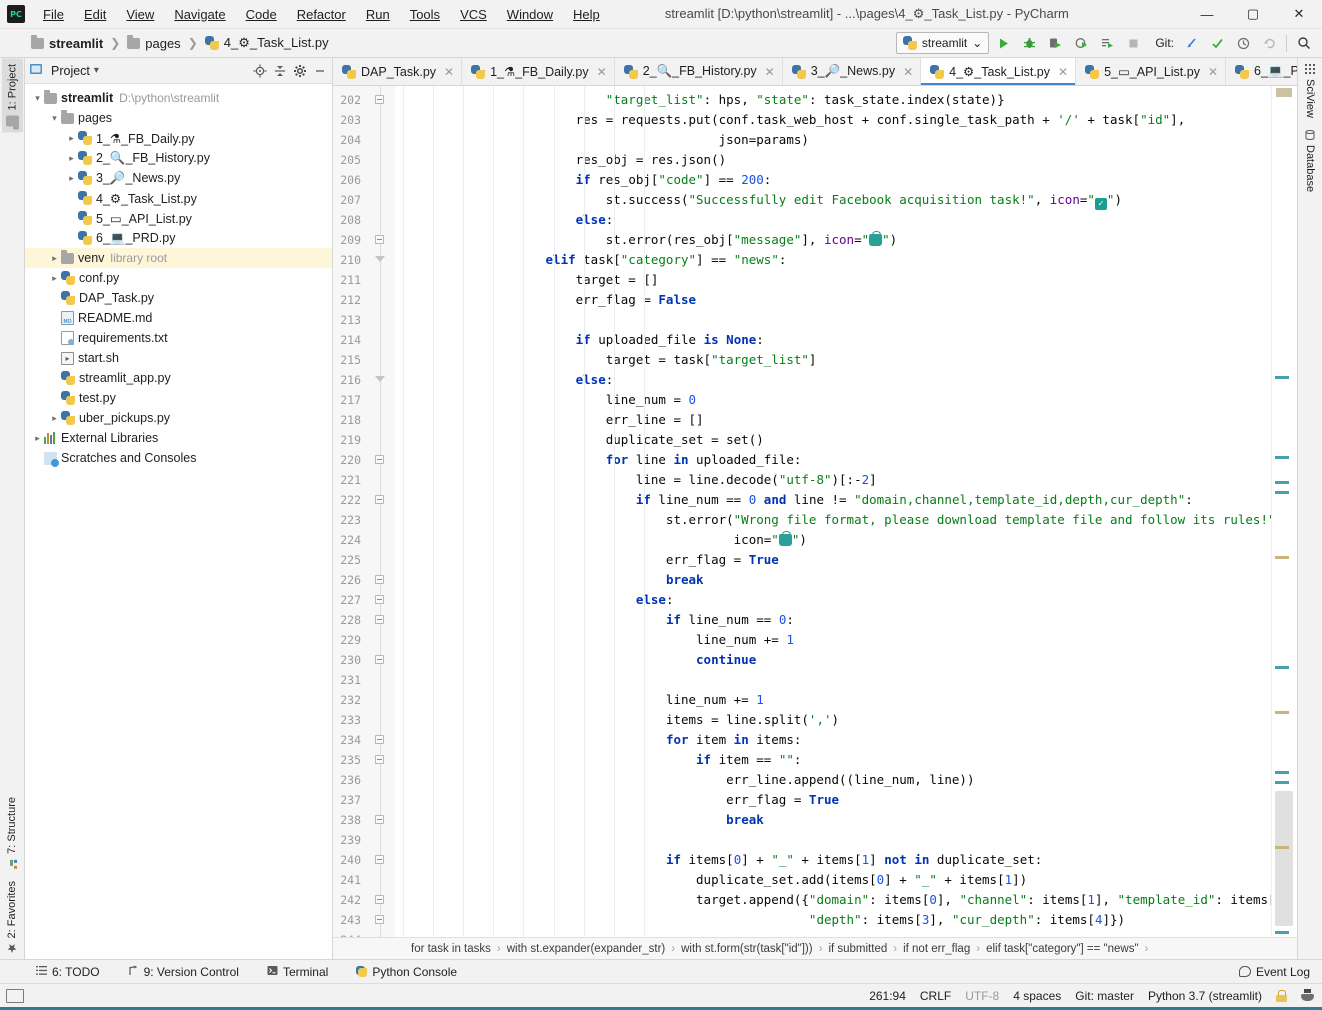 This screenshot has width=1322, height=1010. I want to click on menu-refactor: Refactor, so click(321, 14).